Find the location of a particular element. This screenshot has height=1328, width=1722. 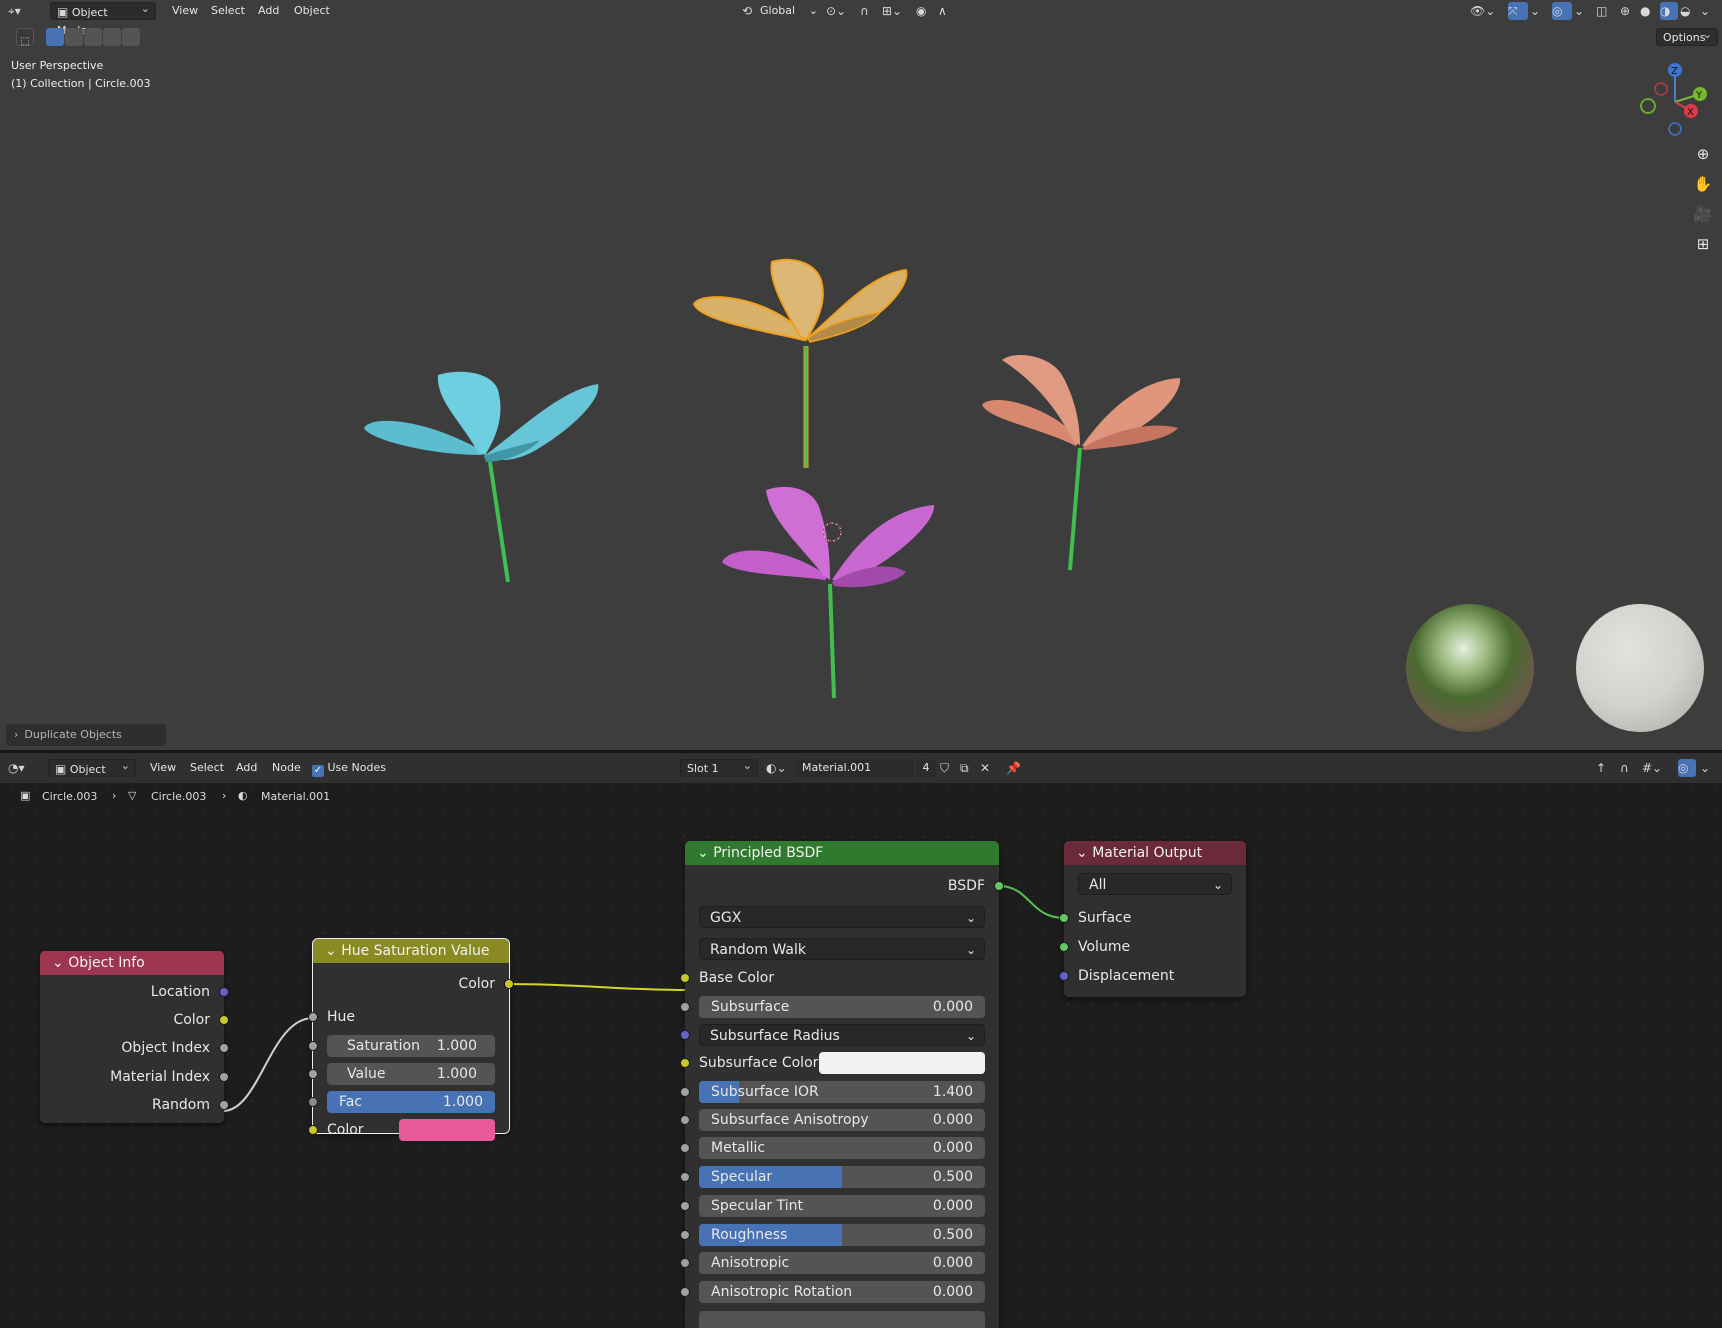

output-random: Random is located at coordinates (134, 1105).